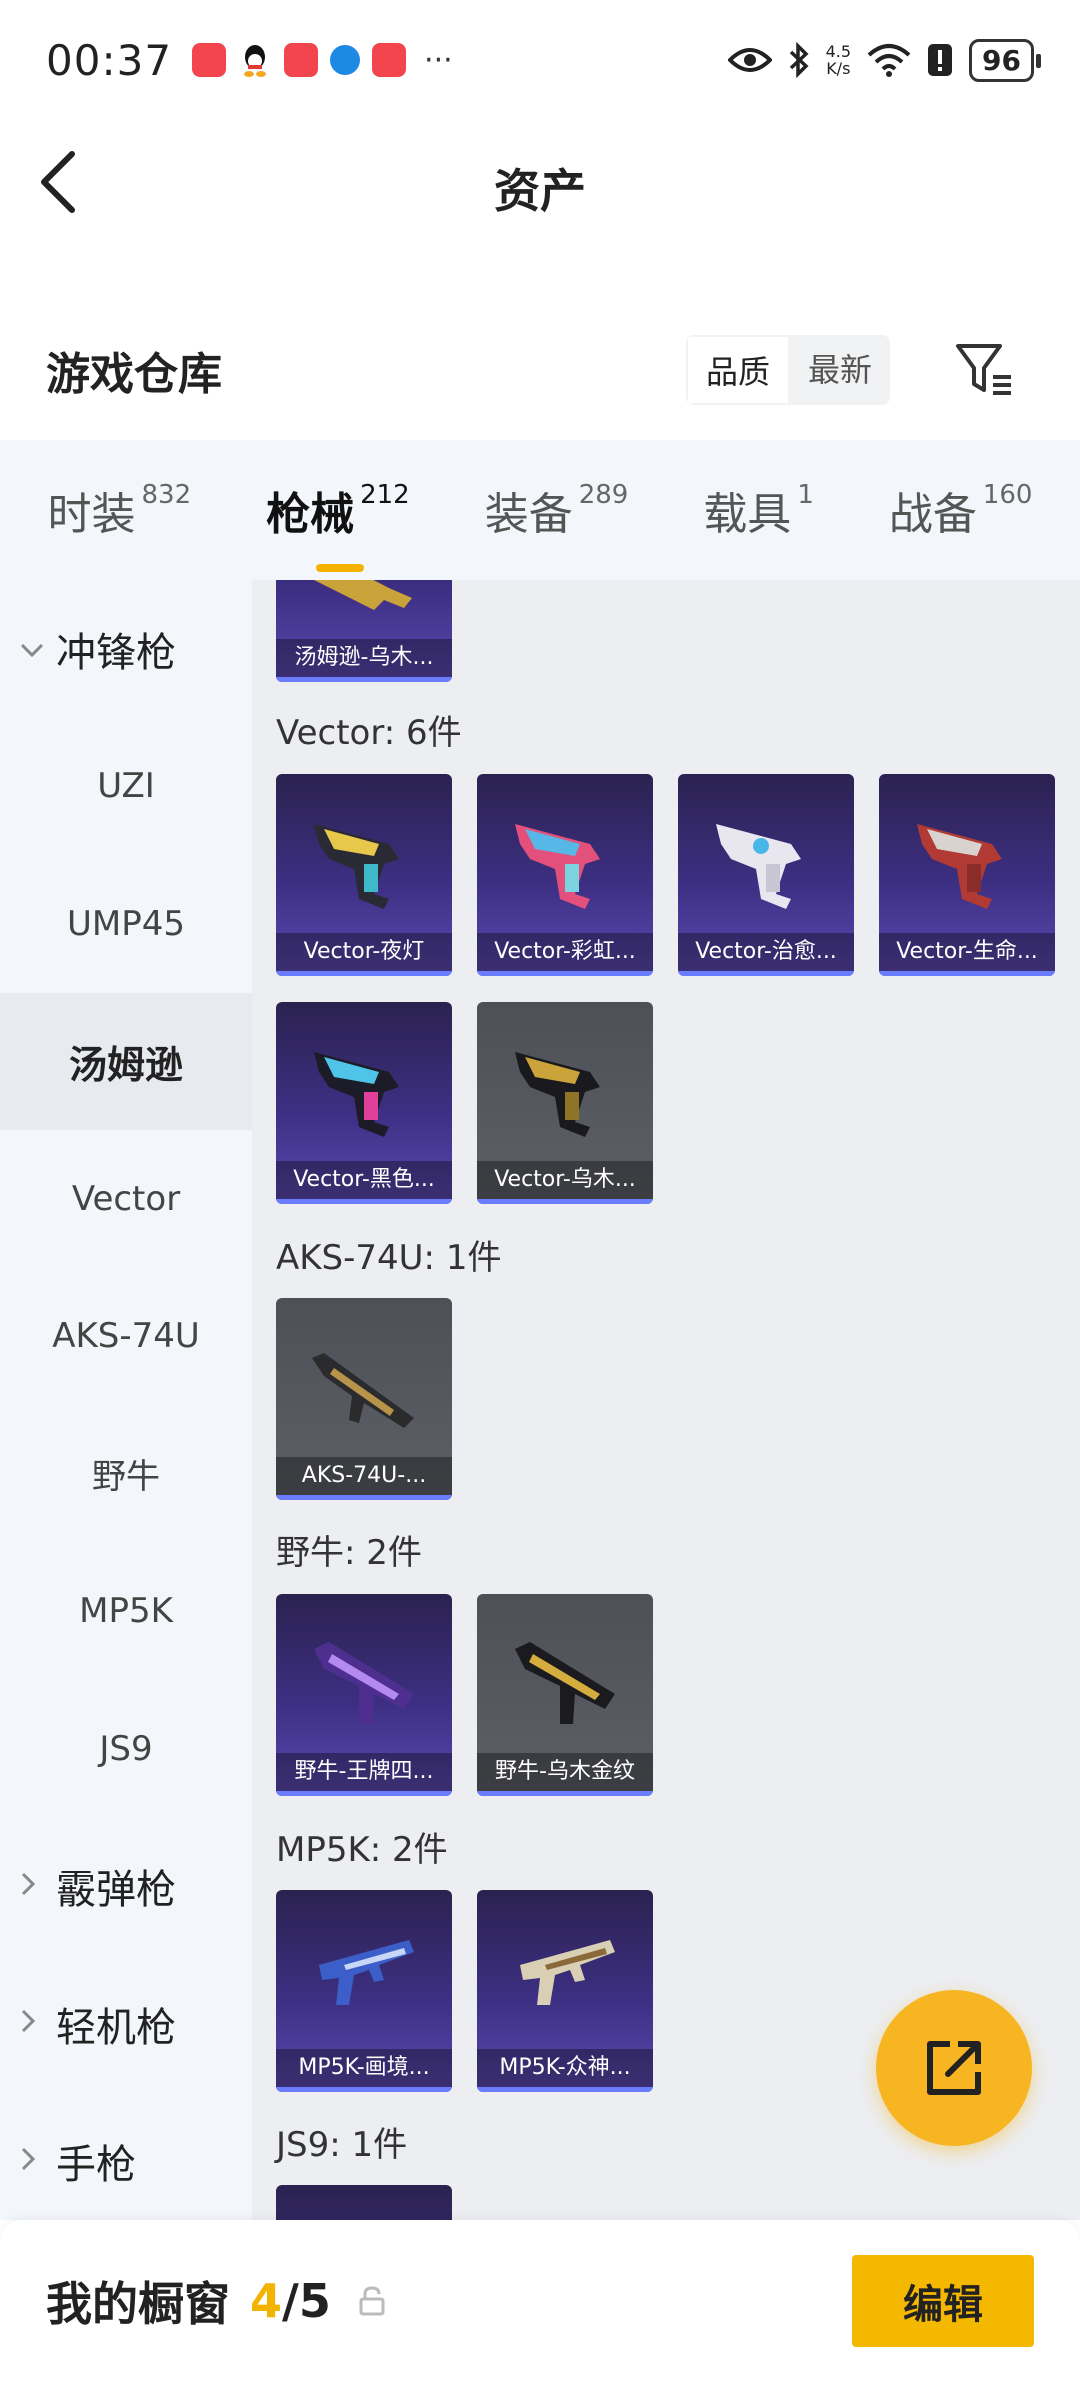  I want to click on network-speed: 4.5 K/s, so click(838, 60).